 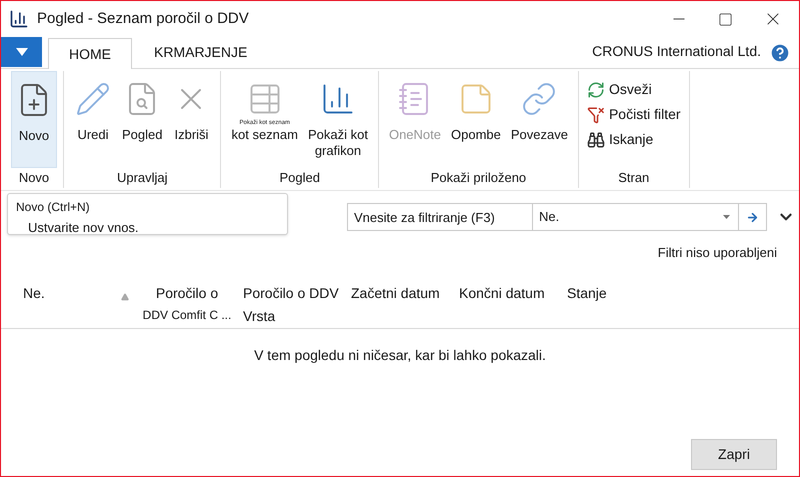 I want to click on column-header: Ne., so click(x=77, y=292).